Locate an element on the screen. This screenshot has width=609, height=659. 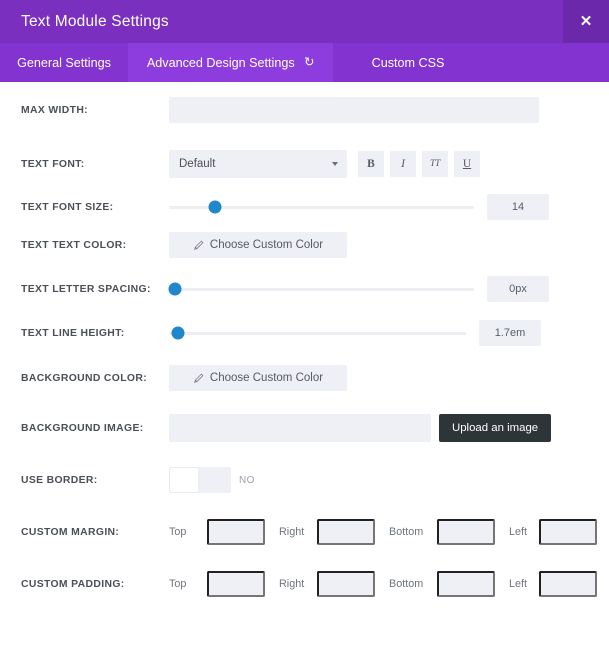
margin-bottom-label: Bottom is located at coordinates (406, 532).